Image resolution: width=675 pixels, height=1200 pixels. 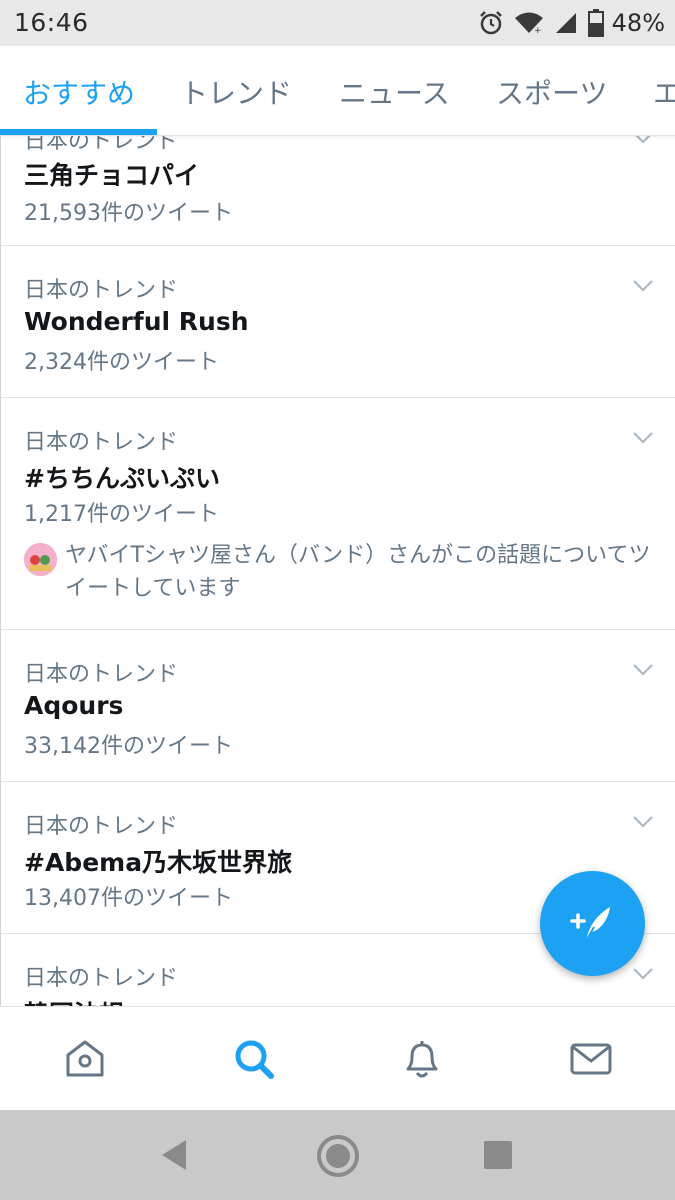 I want to click on trend-tweet-count: 13,407件のツイート, so click(x=128, y=898).